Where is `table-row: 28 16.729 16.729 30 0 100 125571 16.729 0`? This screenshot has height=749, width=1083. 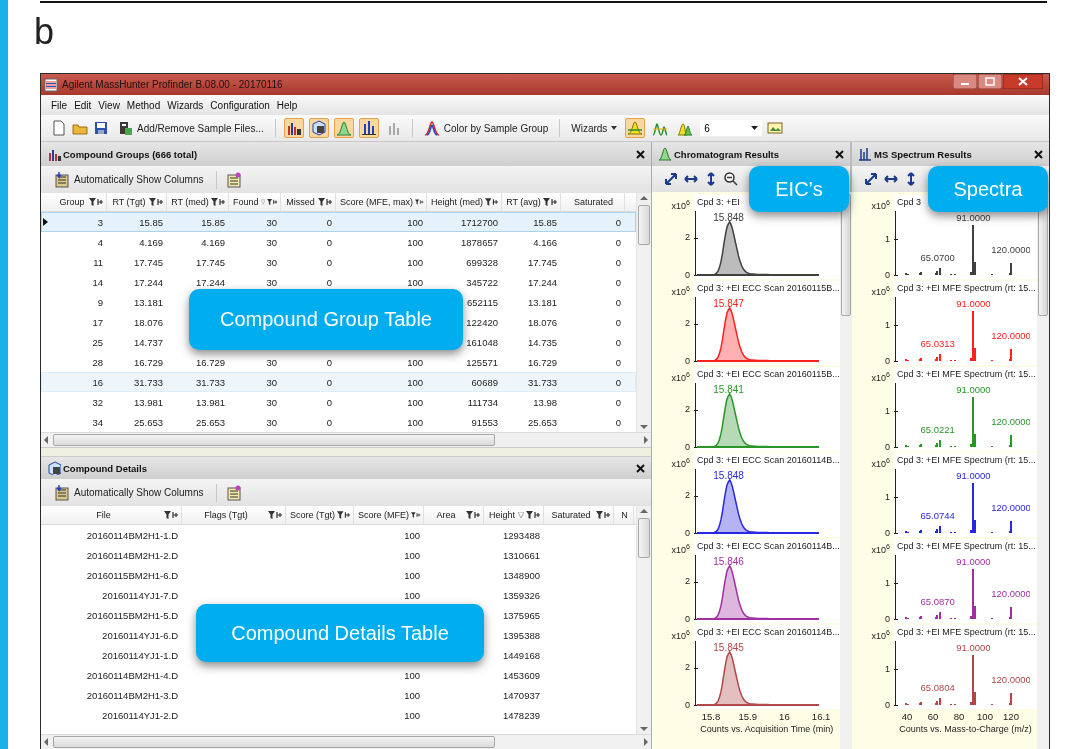
table-row: 28 16.729 16.729 30 0 100 125571 16.729 0 is located at coordinates (338, 362).